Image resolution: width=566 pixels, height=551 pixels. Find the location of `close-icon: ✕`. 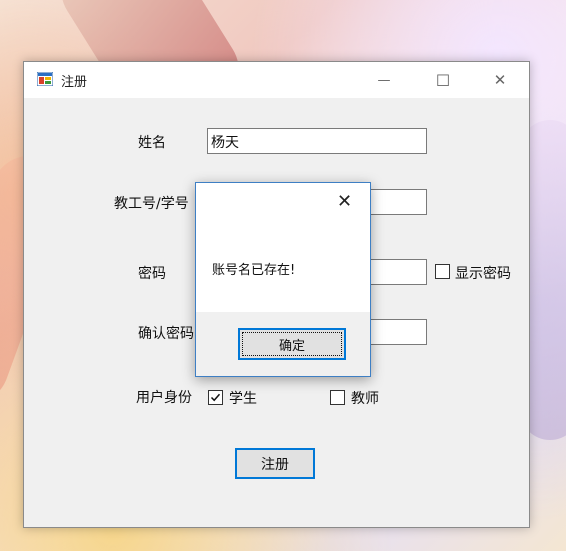

close-icon: ✕ is located at coordinates (500, 80).